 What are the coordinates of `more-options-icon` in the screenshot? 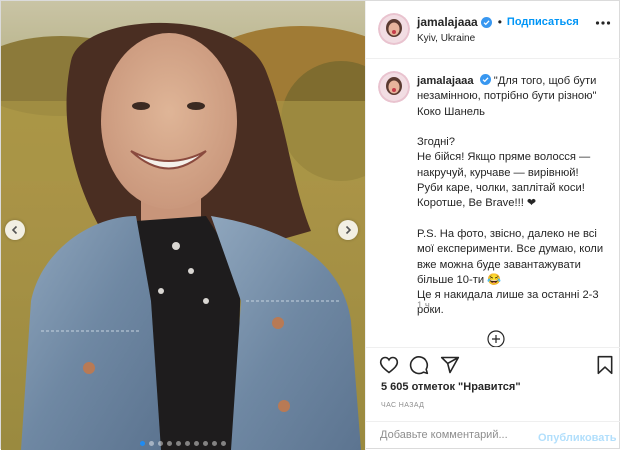 It's located at (603, 23).